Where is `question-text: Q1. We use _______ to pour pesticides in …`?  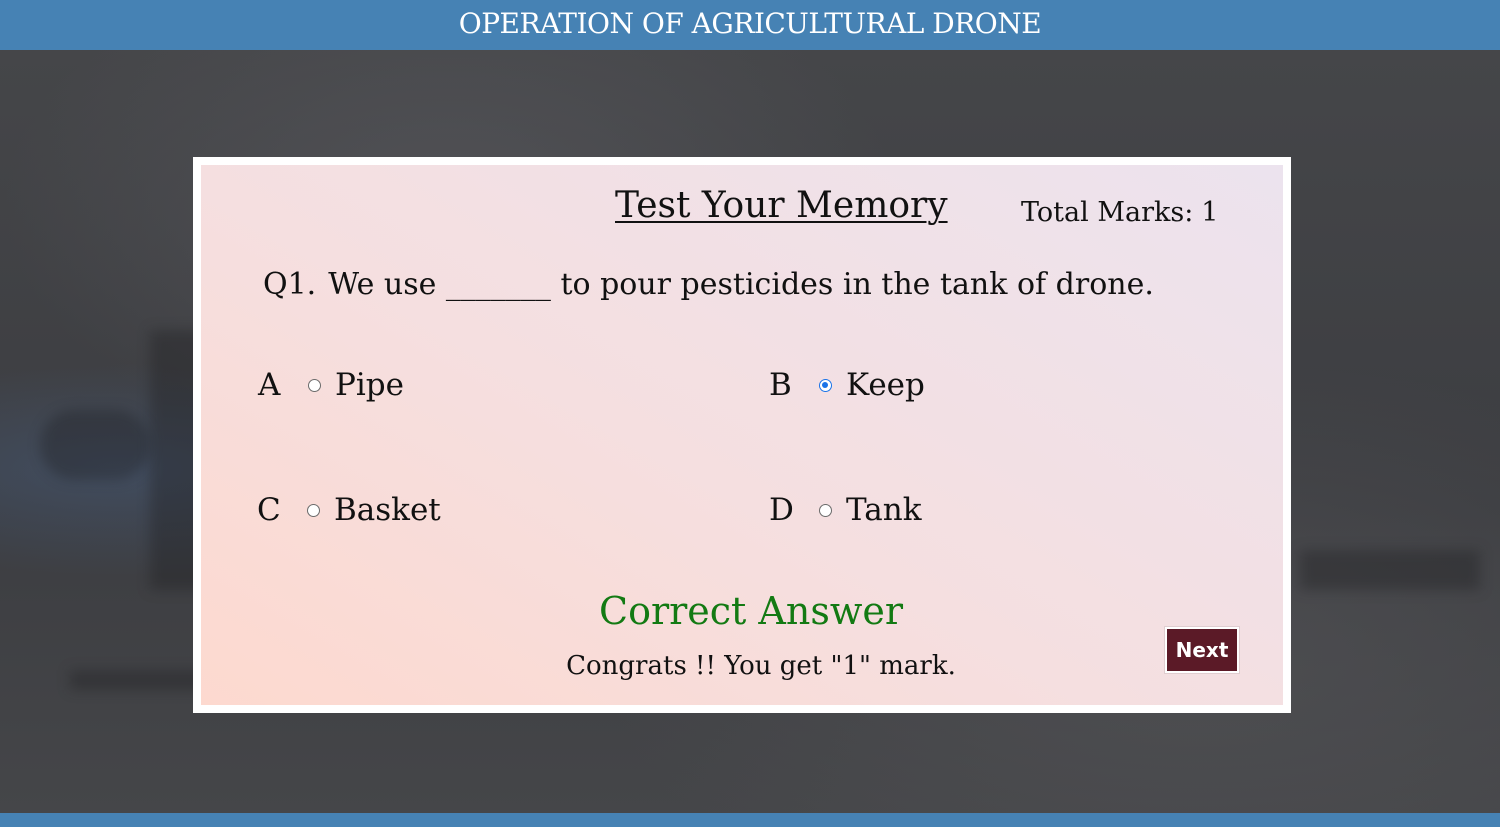
question-text: Q1. We use _______ to pour pesticides in … is located at coordinates (708, 284).